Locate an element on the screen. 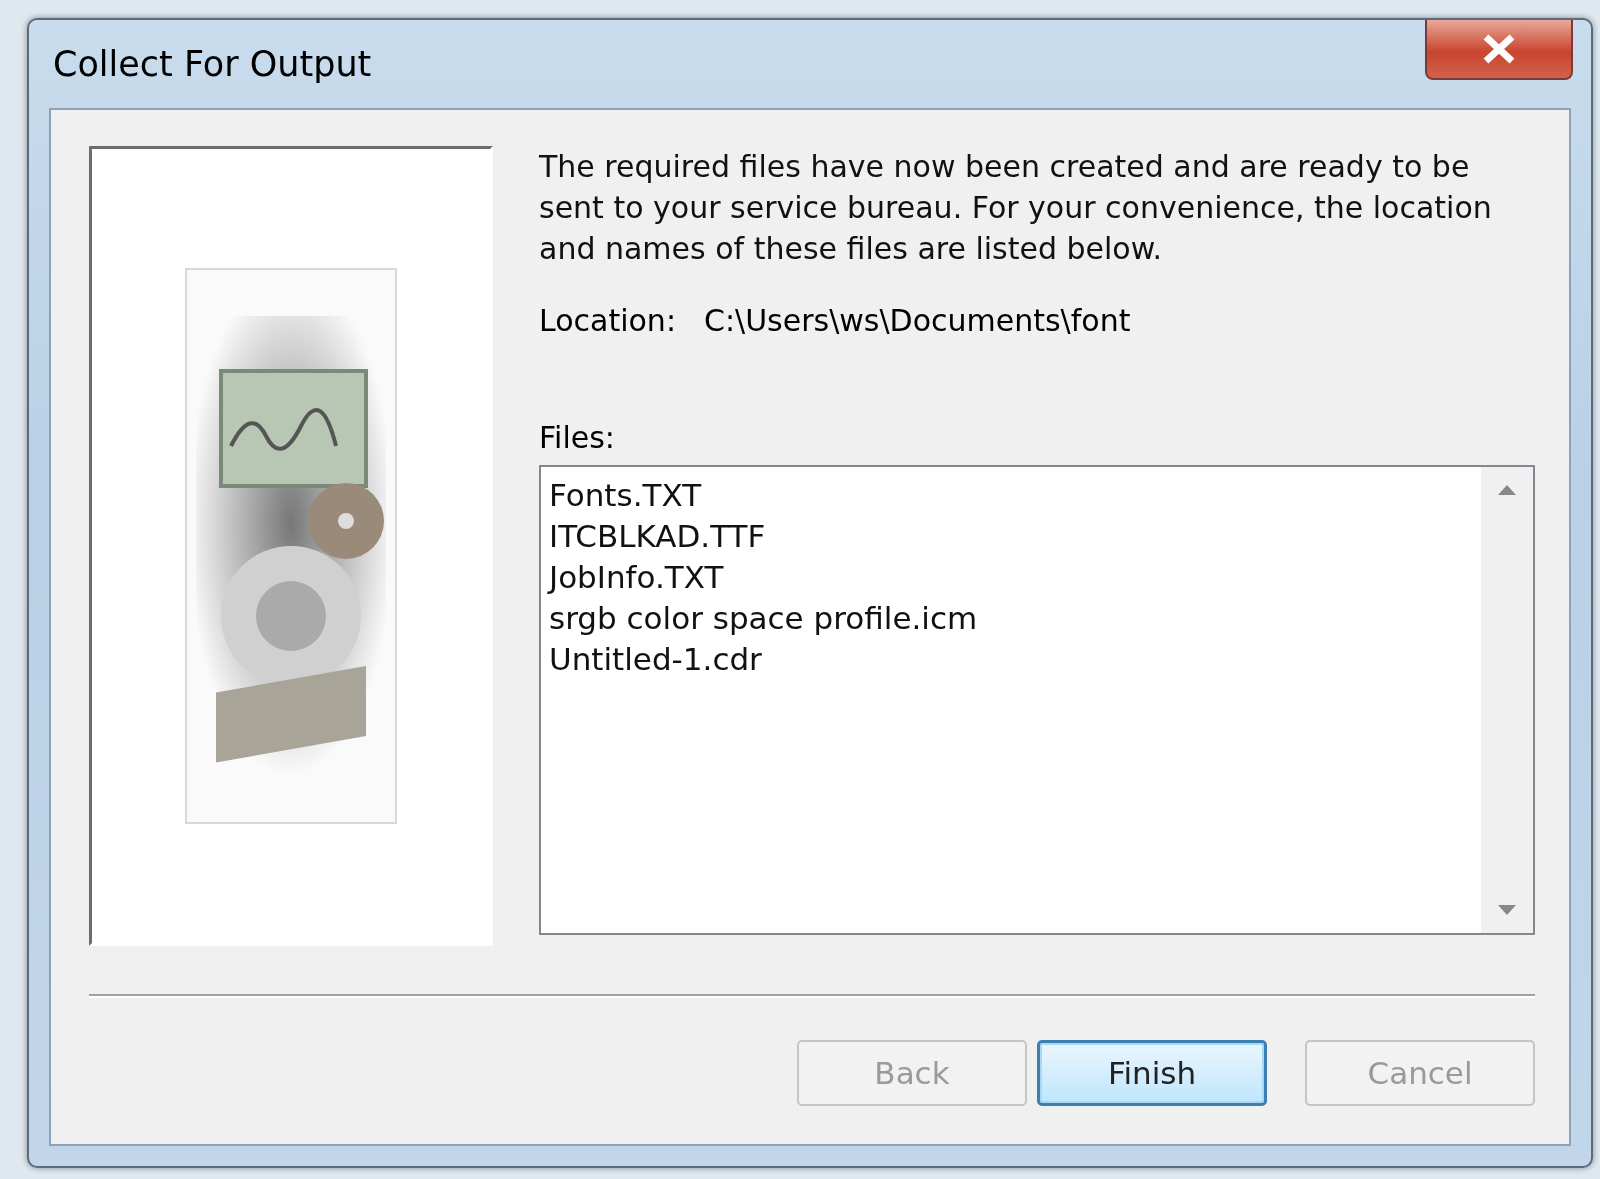  file-item: Untitled-1.cdr is located at coordinates (655, 659).